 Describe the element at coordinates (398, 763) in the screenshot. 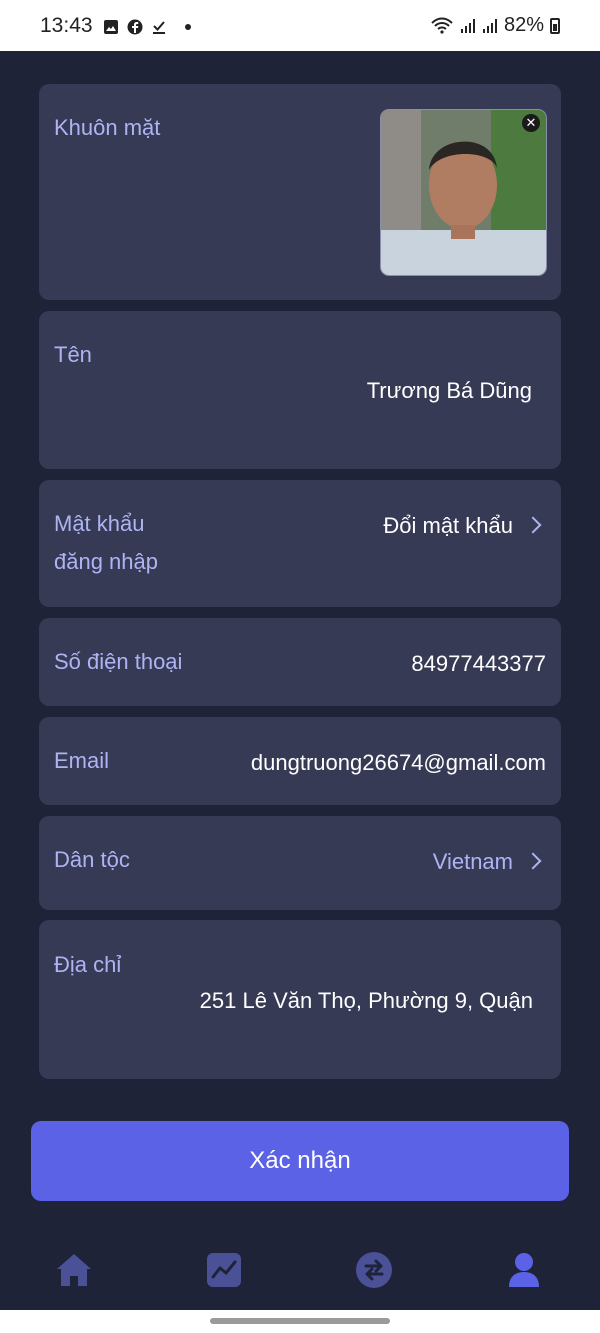

I see `email-value: dungtruong26674@gmail.com` at that location.